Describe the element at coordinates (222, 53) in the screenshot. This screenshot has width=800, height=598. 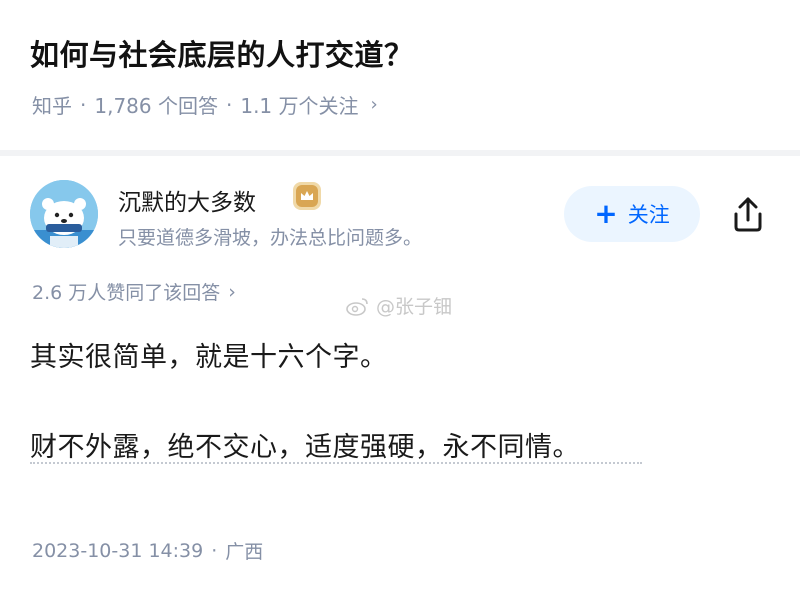
I see `question-title: 如何与社会底层的人打交道？` at that location.